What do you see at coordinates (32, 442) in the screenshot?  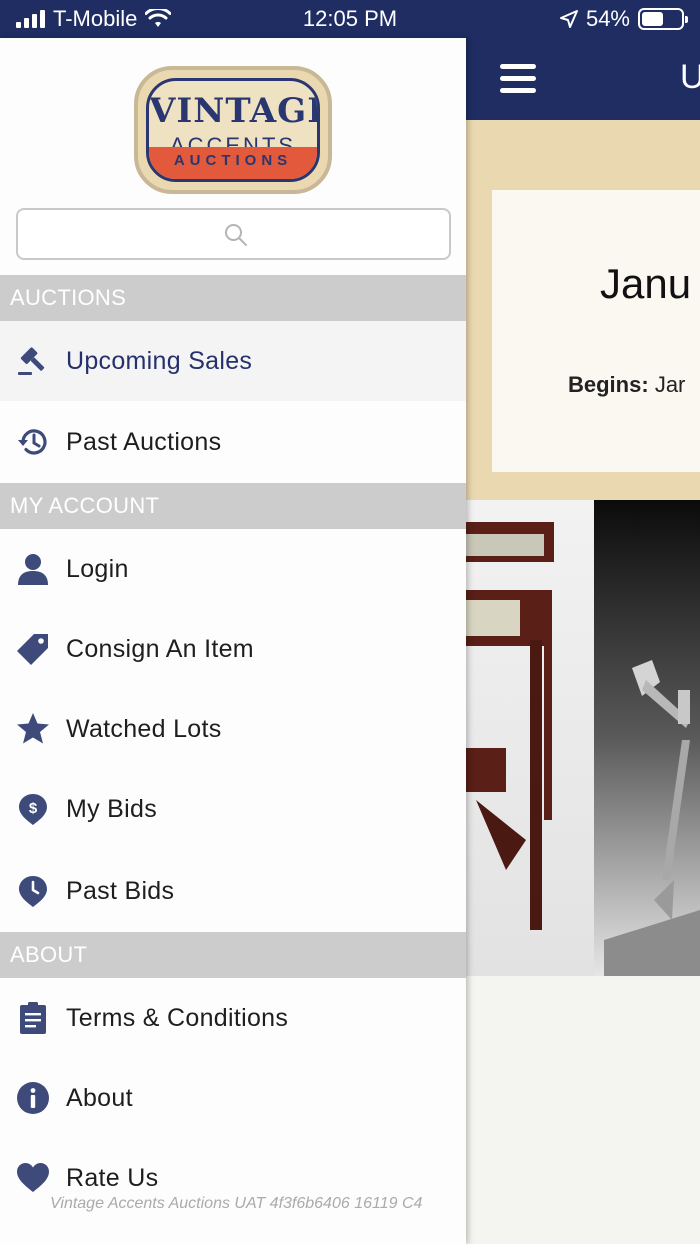 I see `history-icon` at bounding box center [32, 442].